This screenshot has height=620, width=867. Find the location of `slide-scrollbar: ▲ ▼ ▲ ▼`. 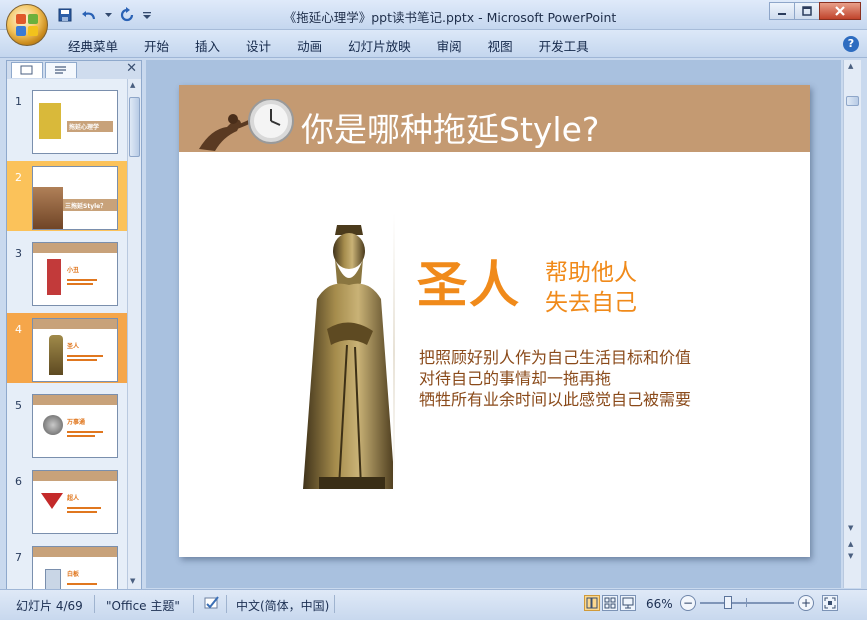

slide-scrollbar: ▲ ▼ ▲ ▼ is located at coordinates (852, 324).